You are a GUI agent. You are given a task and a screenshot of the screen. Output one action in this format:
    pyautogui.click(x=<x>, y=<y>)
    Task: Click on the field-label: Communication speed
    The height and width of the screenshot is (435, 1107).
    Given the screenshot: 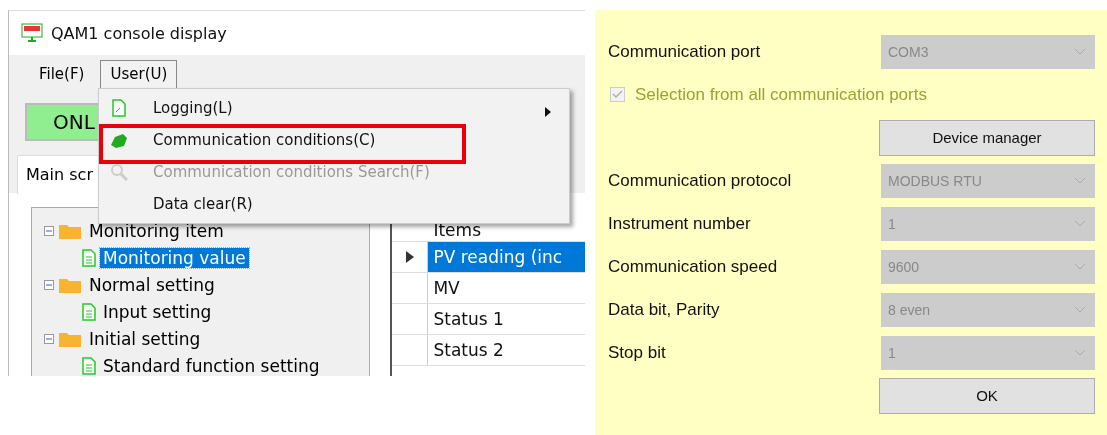 What is the action you would take?
    pyautogui.click(x=693, y=266)
    